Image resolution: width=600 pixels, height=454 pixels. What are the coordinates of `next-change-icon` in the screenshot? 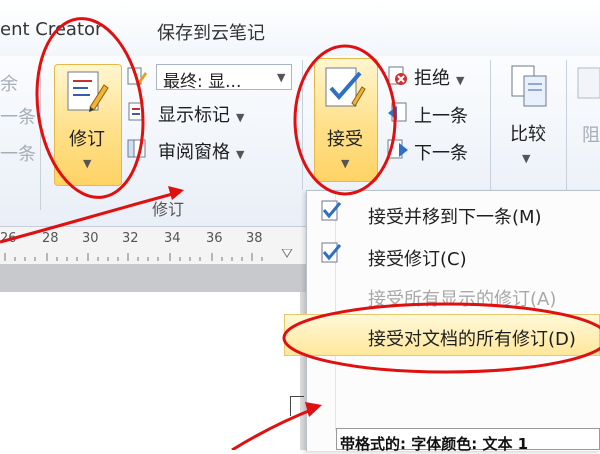 It's located at (397, 149).